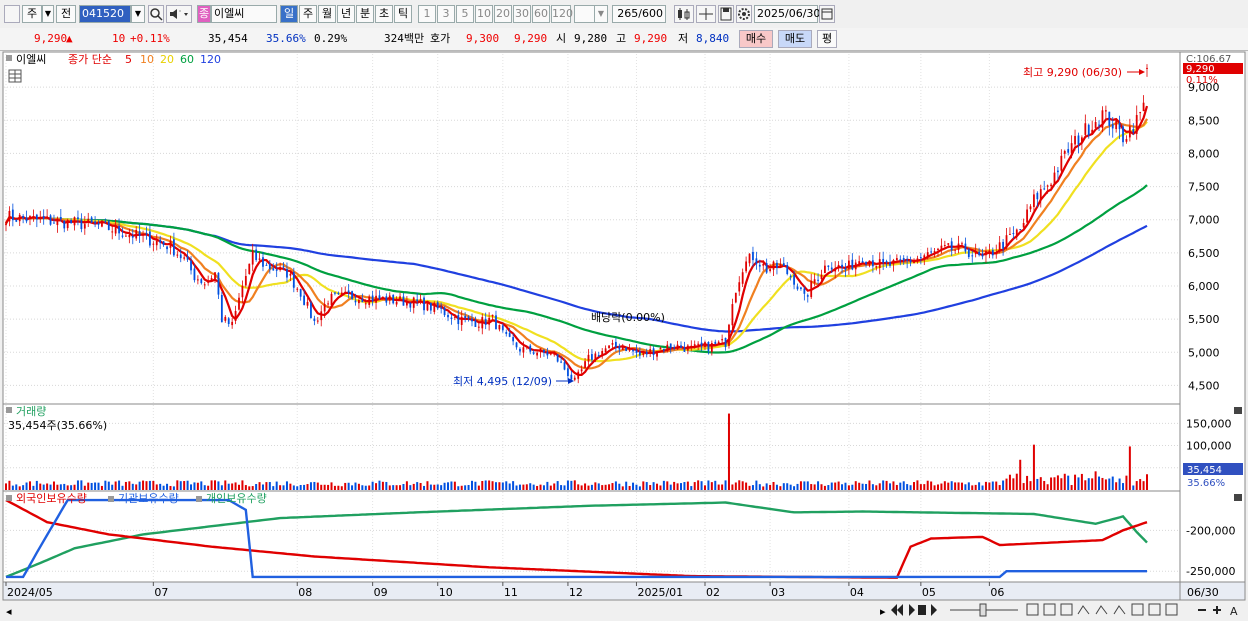 This screenshot has width=1248, height=621. Describe the element at coordinates (983, 610) in the screenshot. I see `zoom-slider-handle` at that location.